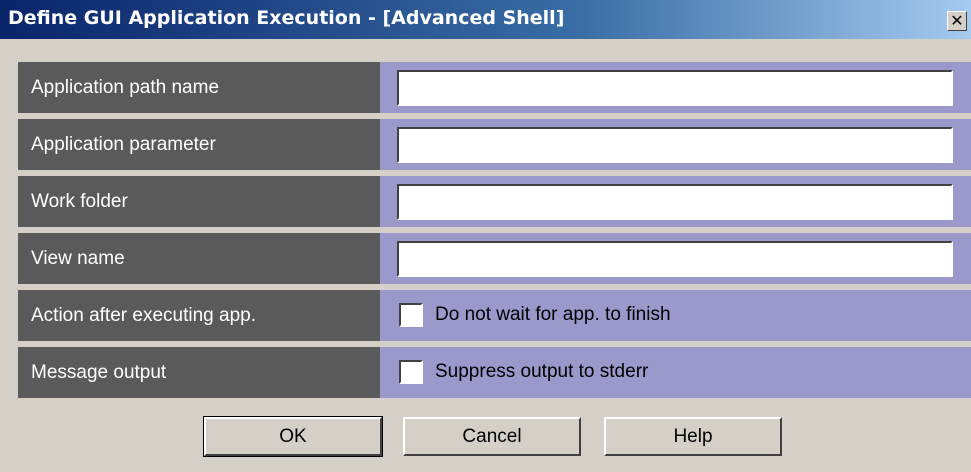  What do you see at coordinates (492, 436) in the screenshot?
I see `cancel-button: Cancel` at bounding box center [492, 436].